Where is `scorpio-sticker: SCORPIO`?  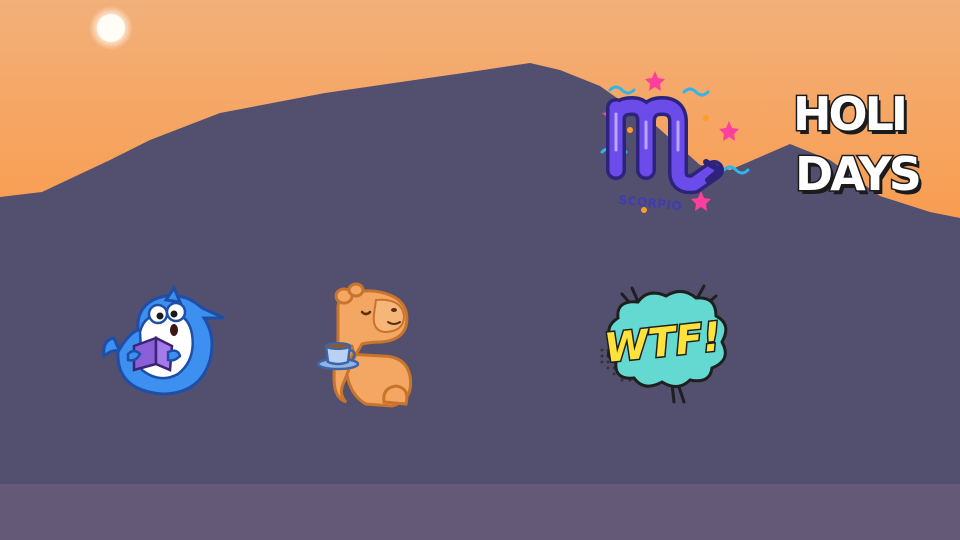 scorpio-sticker: SCORPIO is located at coordinates (669, 145).